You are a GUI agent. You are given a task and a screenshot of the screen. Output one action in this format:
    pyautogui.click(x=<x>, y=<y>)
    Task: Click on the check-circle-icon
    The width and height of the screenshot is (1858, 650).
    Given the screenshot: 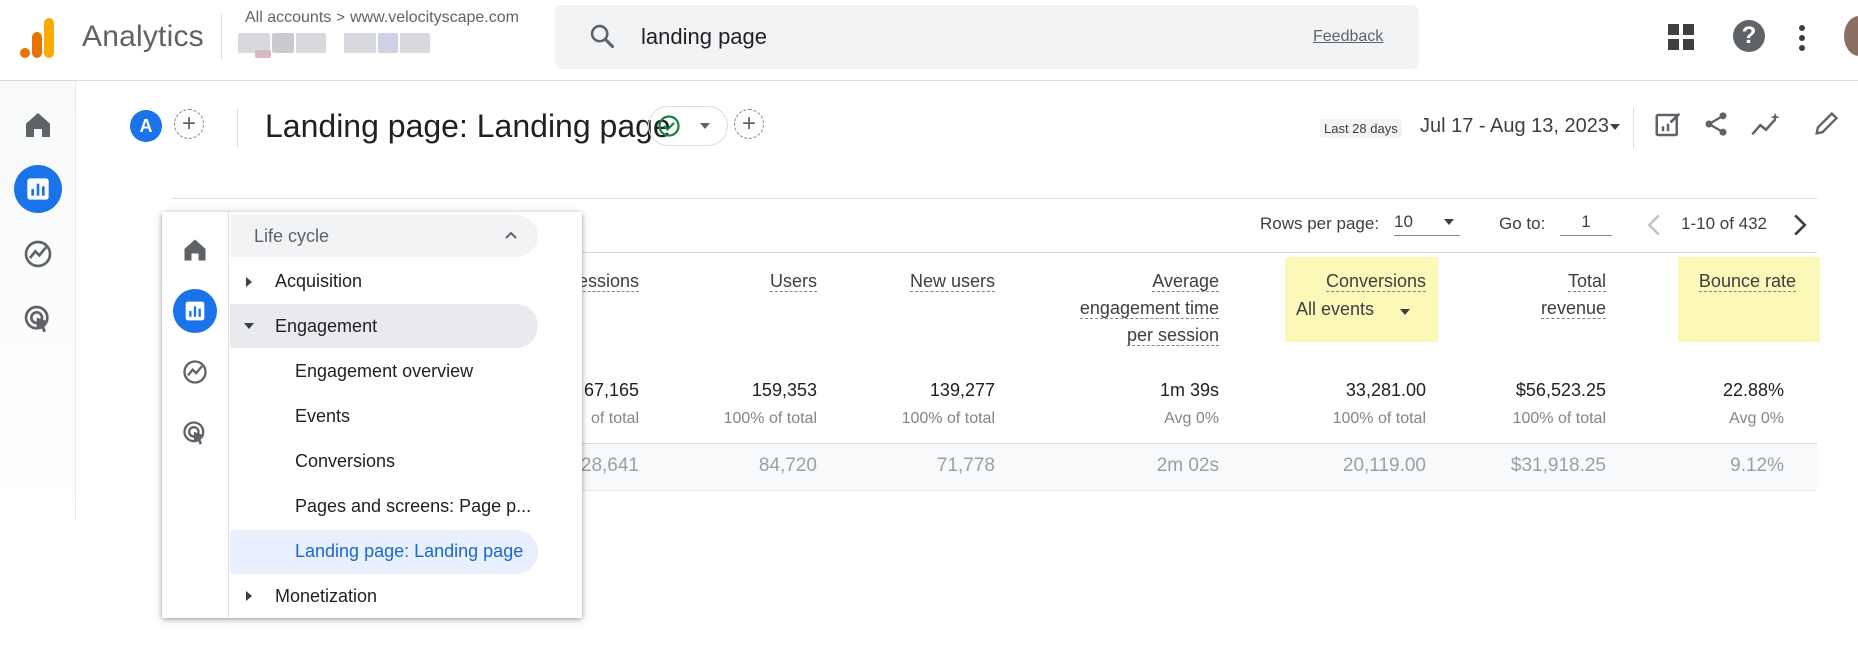 What is the action you would take?
    pyautogui.click(x=669, y=126)
    